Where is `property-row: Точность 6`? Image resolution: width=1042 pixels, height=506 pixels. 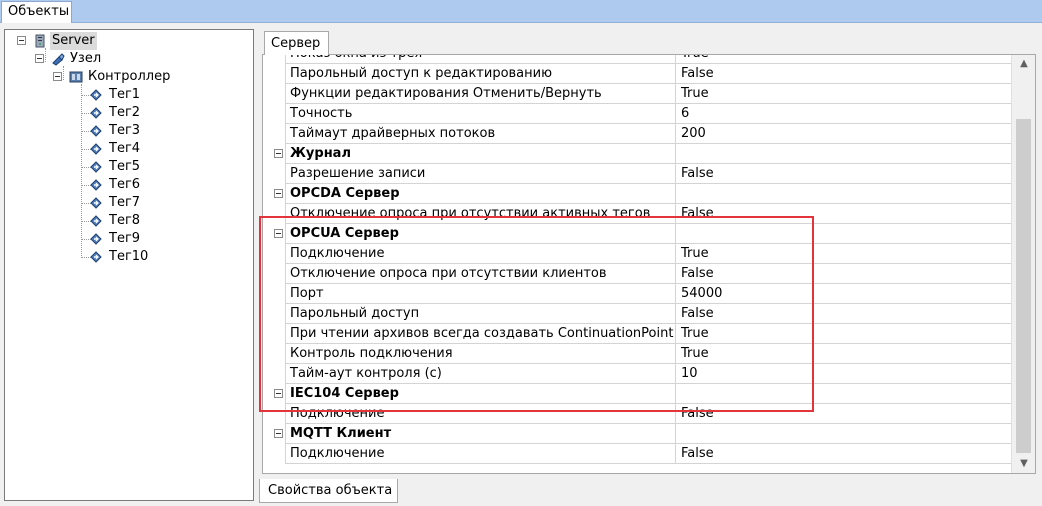 property-row: Точность 6 is located at coordinates (641, 114).